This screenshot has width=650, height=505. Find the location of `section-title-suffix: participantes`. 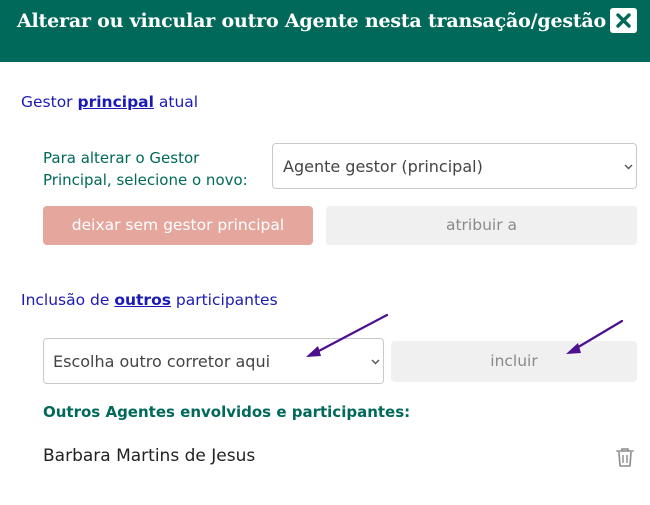

section-title-suffix: participantes is located at coordinates (224, 300).